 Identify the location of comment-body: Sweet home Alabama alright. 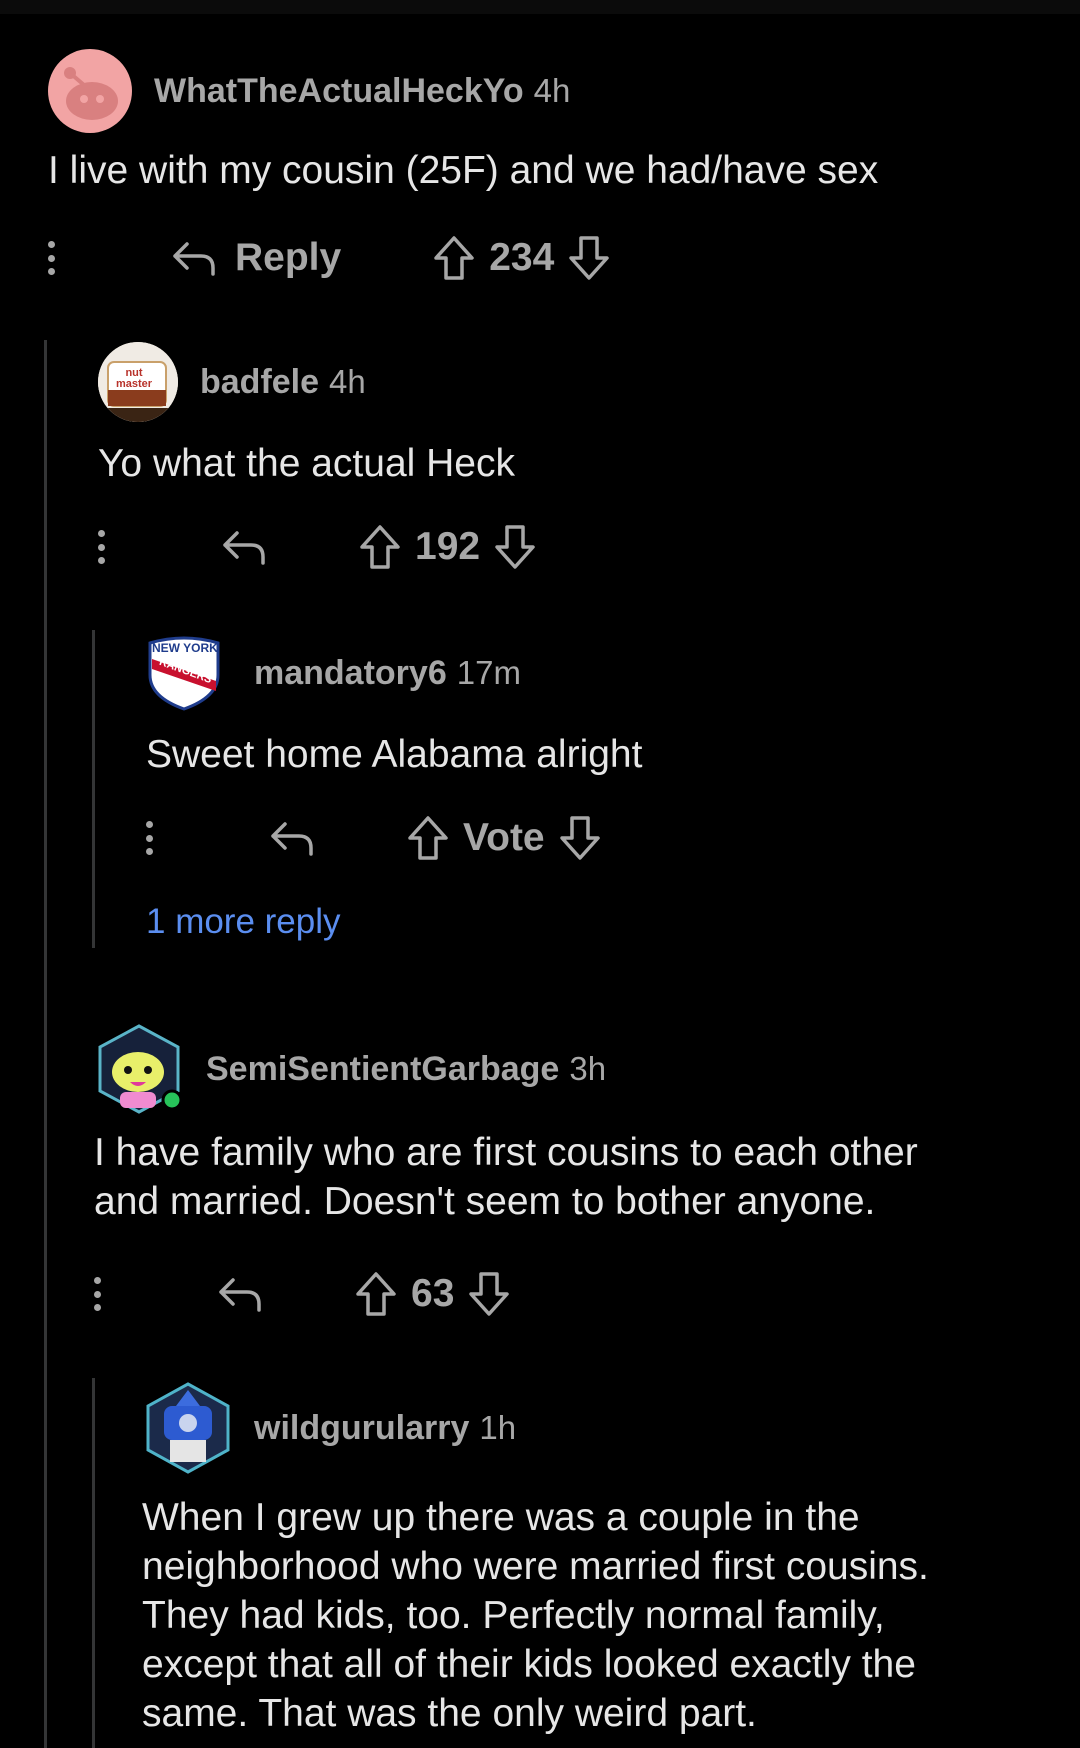
(394, 754).